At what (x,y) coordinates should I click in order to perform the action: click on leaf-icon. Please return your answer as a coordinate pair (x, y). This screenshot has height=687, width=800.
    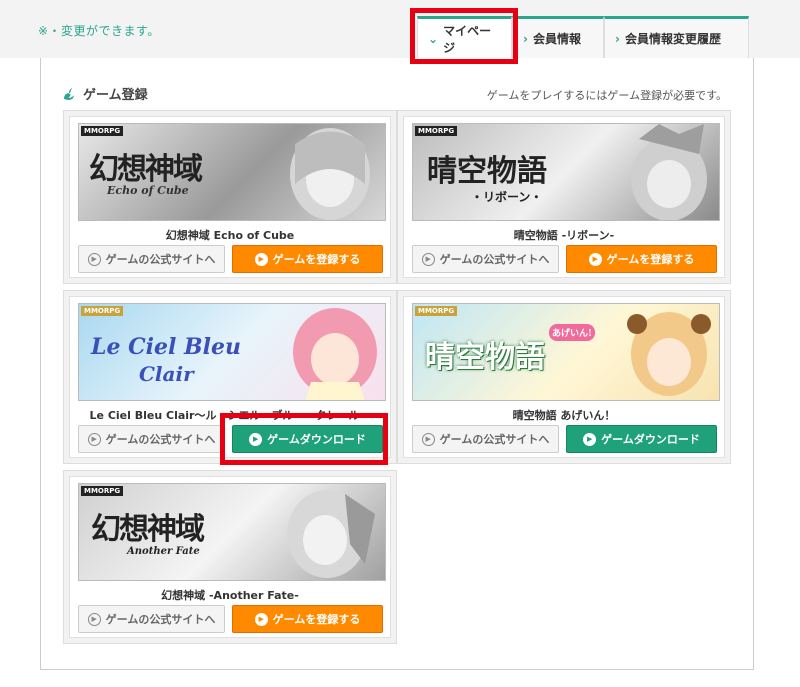
    Looking at the image, I should click on (69, 93).